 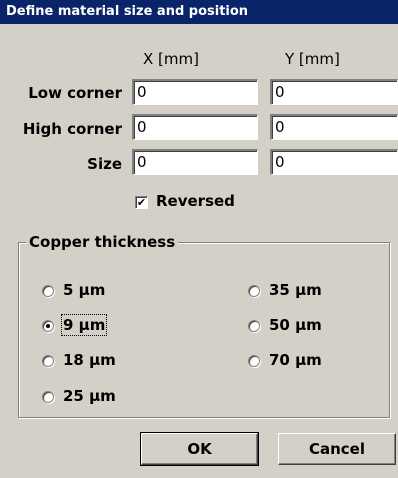 What do you see at coordinates (48, 291) in the screenshot?
I see `radio-5um` at bounding box center [48, 291].